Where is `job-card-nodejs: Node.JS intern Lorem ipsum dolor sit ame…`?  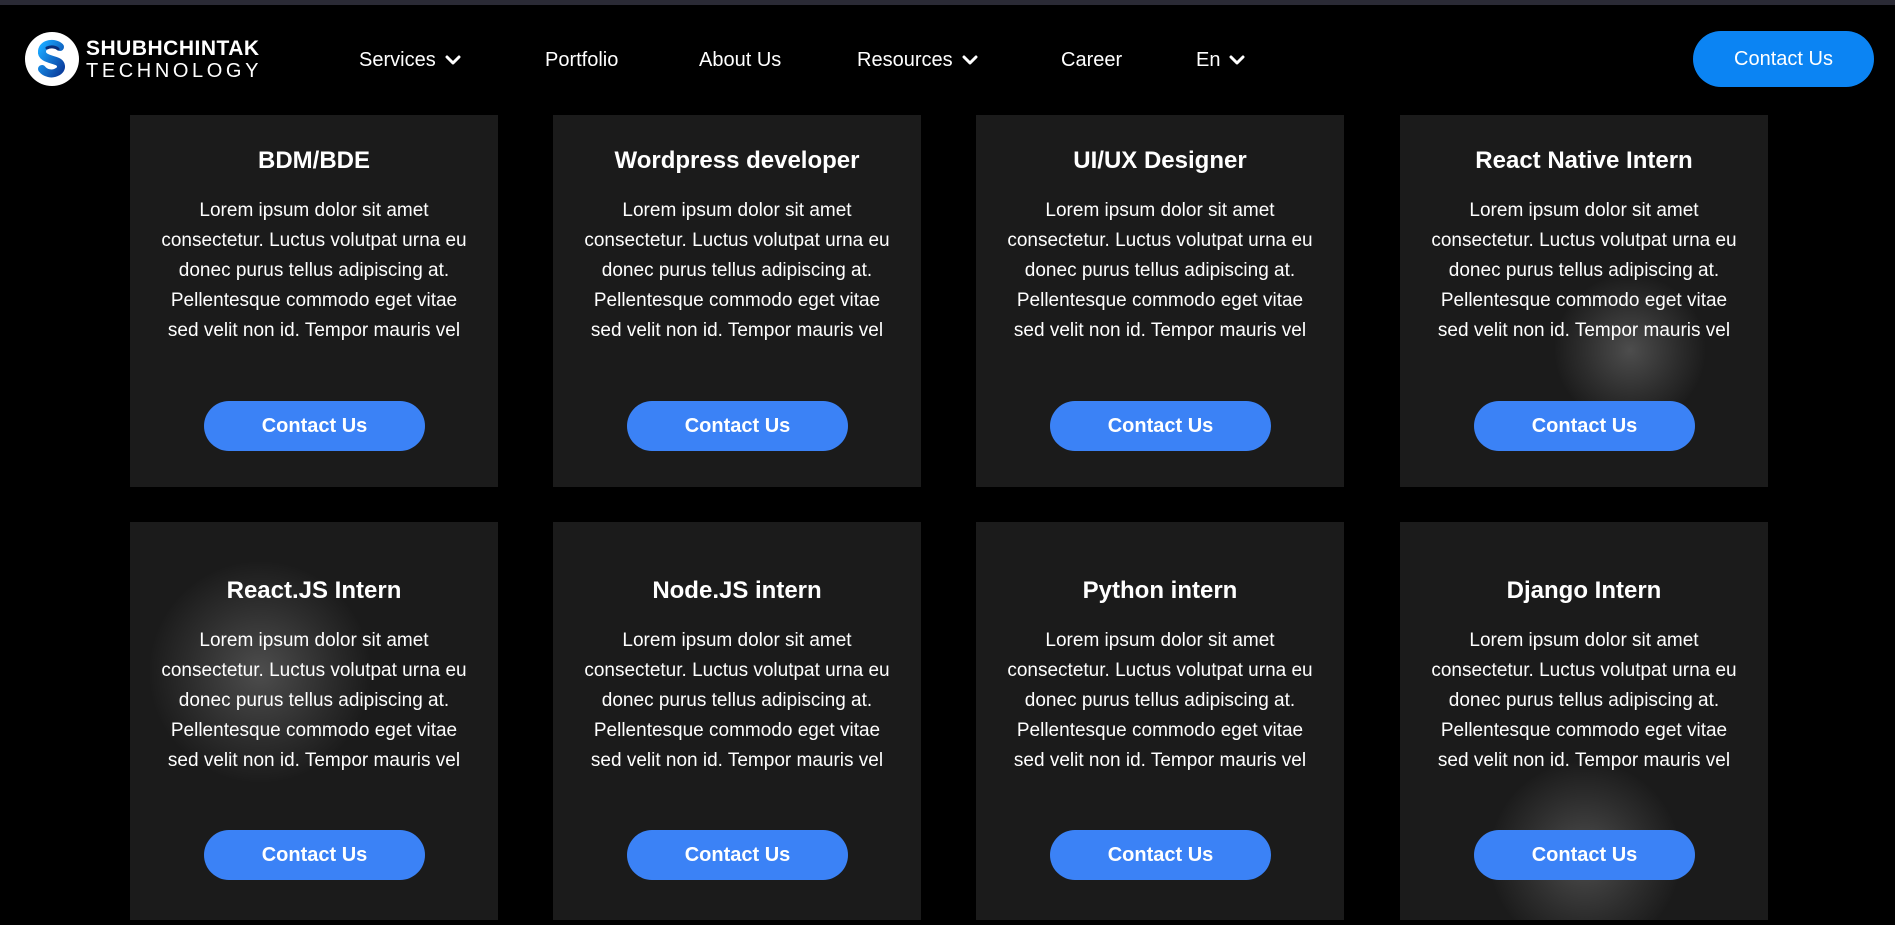
job-card-nodejs: Node.JS intern Lorem ipsum dolor sit ame… is located at coordinates (737, 721).